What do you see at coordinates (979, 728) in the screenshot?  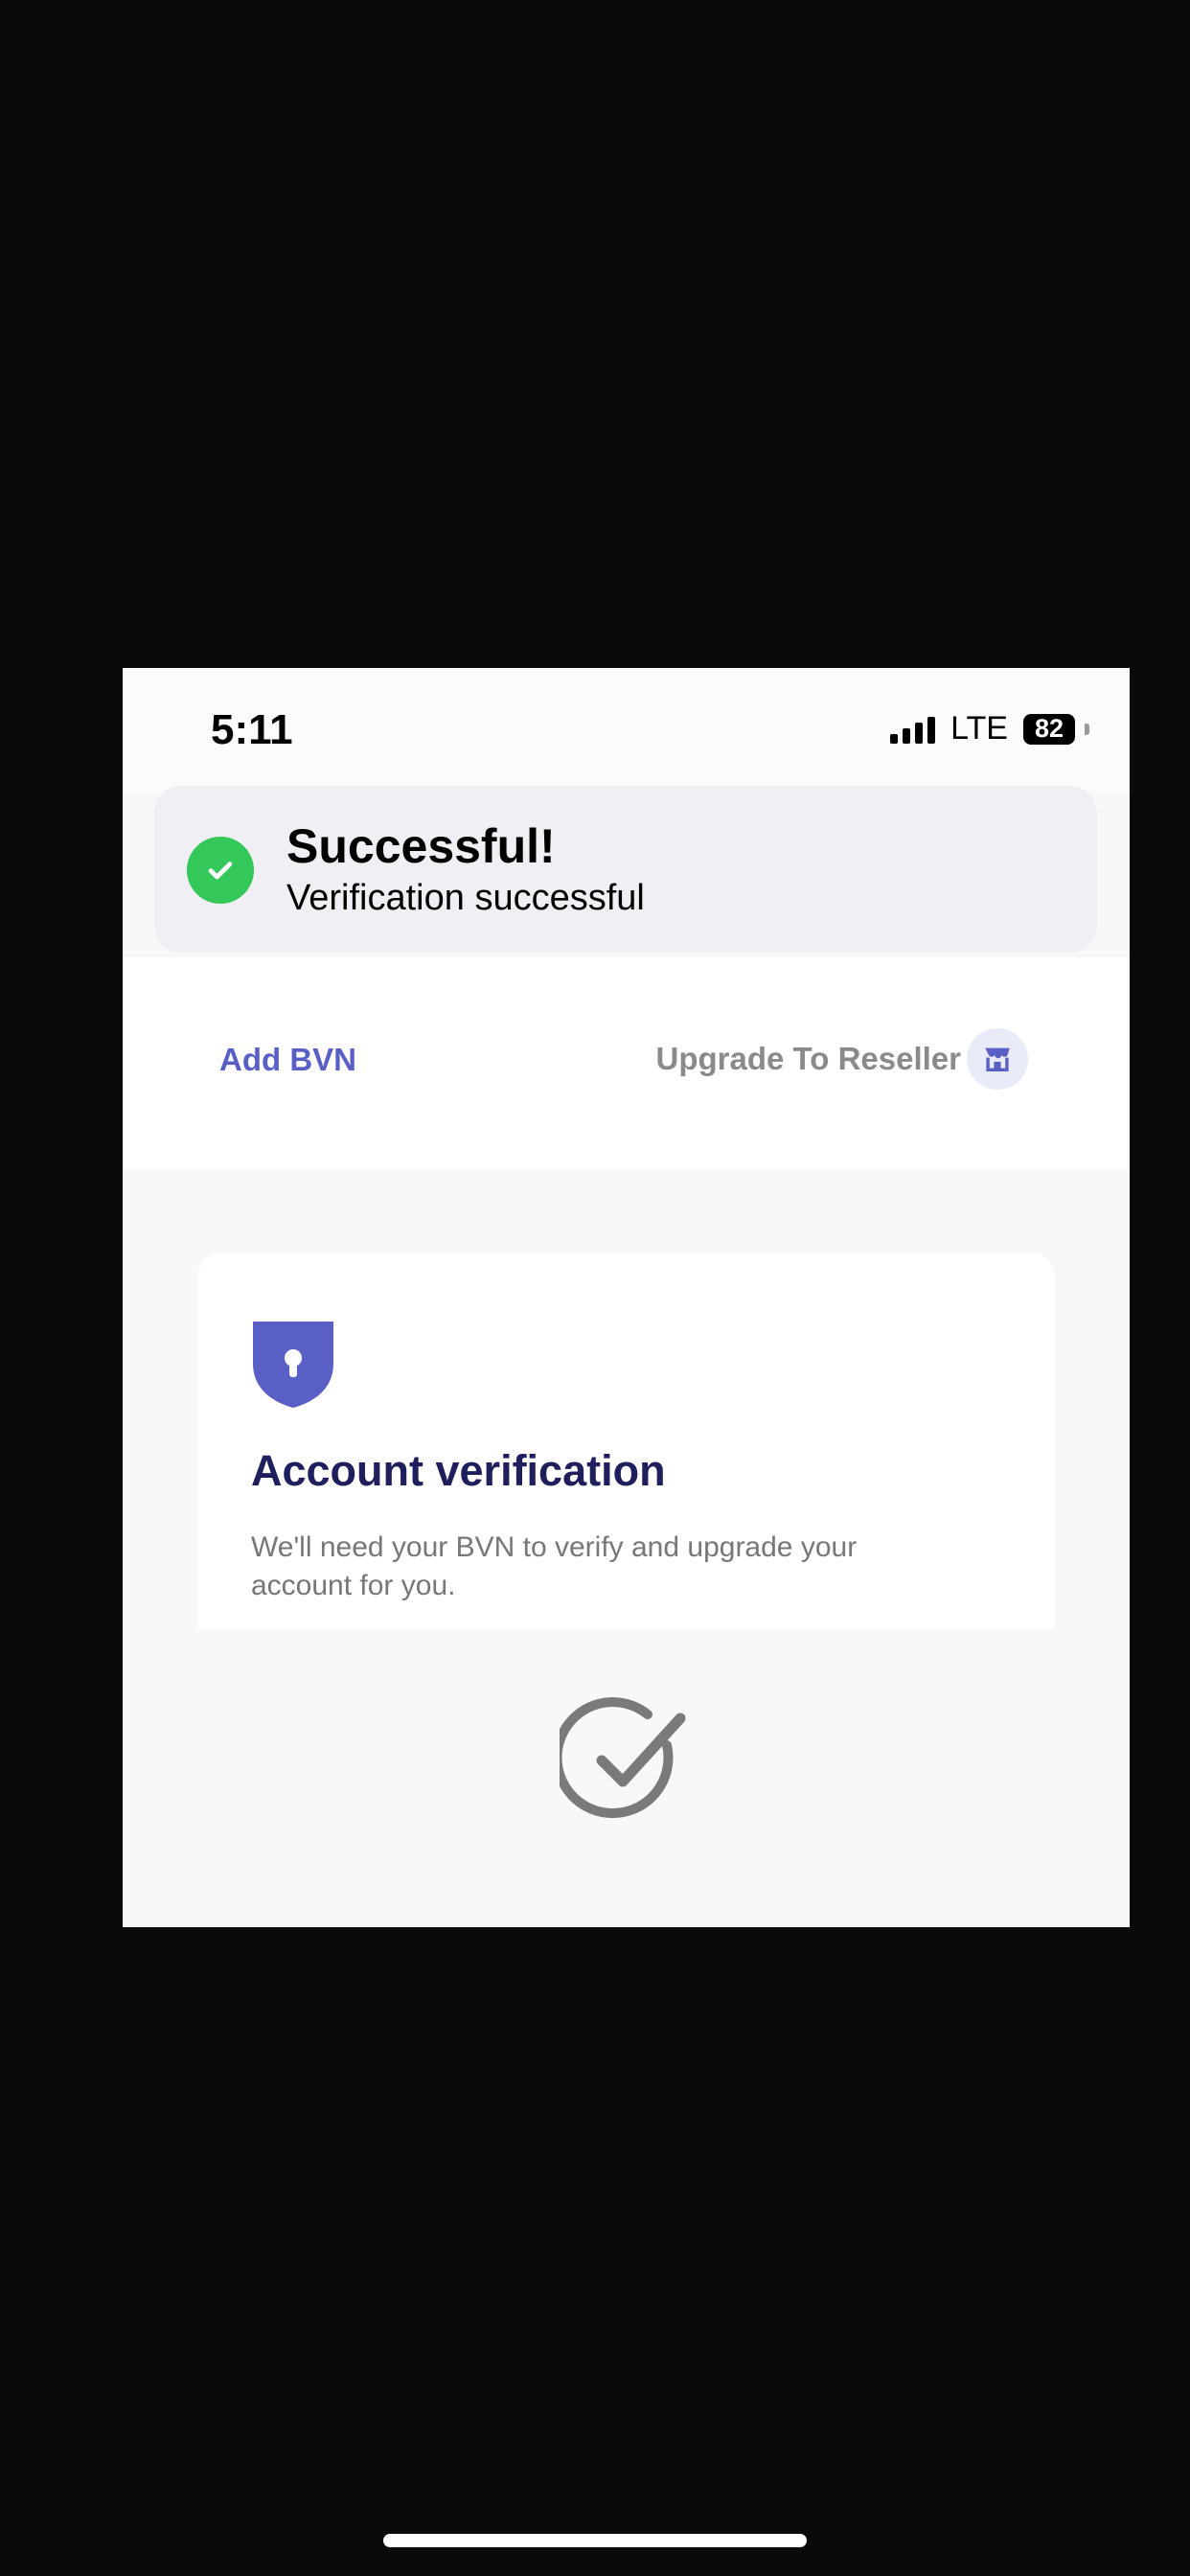 I see `network-type: LTE` at bounding box center [979, 728].